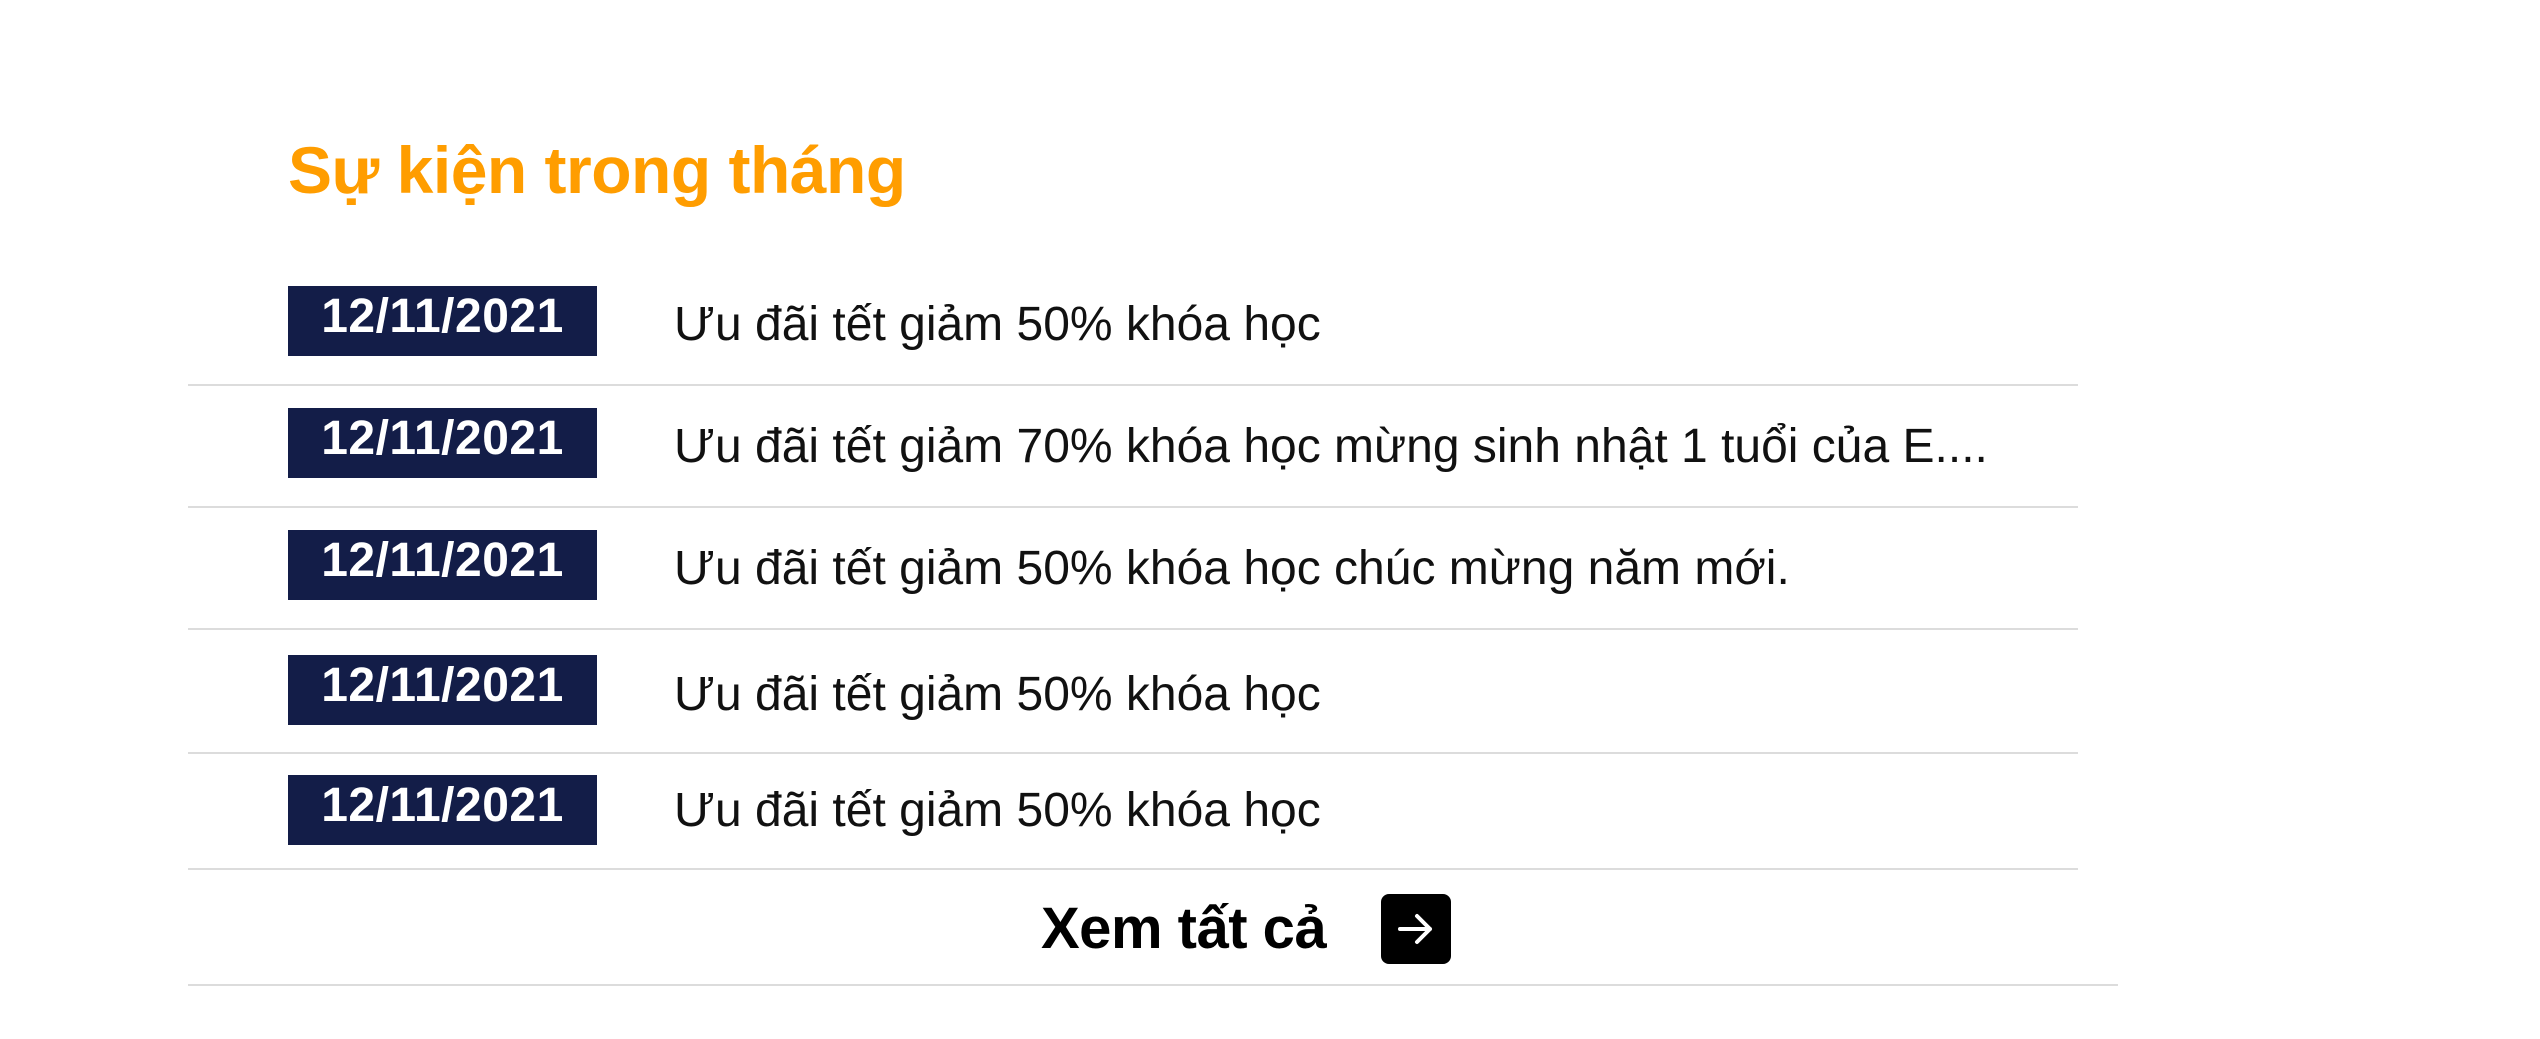 The image size is (2540, 1039). I want to click on see-all-label: Xem tất cả, so click(1184, 928).